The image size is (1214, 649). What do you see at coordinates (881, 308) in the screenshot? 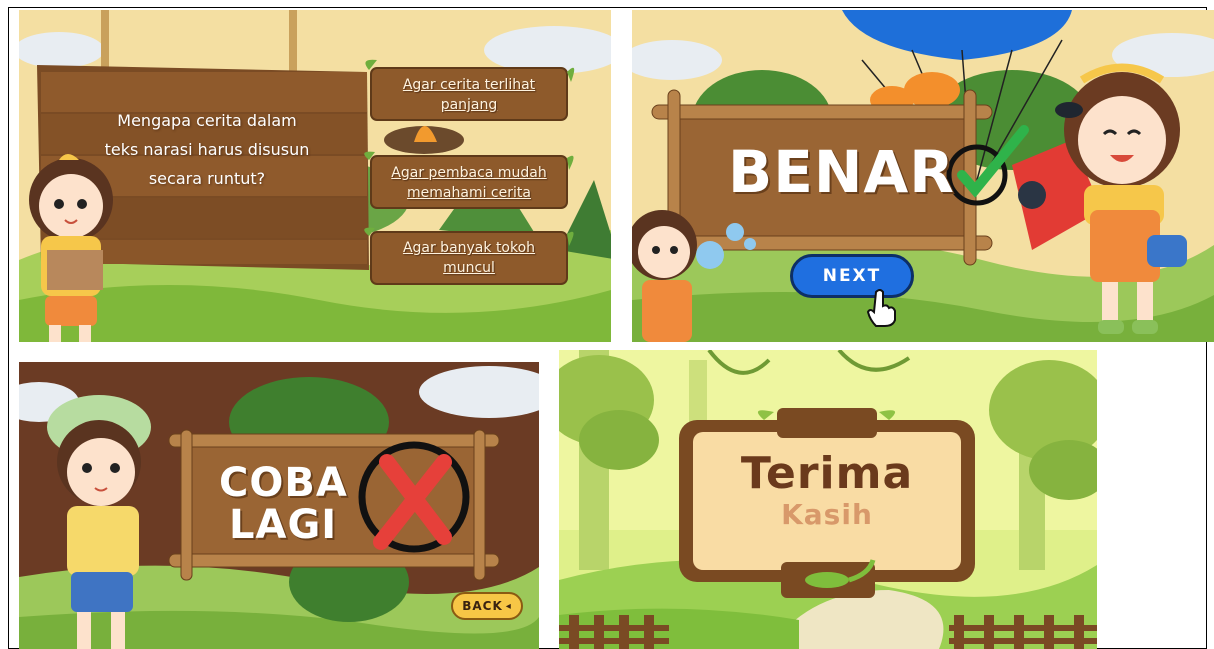
I see `pointer-hand-icon` at bounding box center [881, 308].